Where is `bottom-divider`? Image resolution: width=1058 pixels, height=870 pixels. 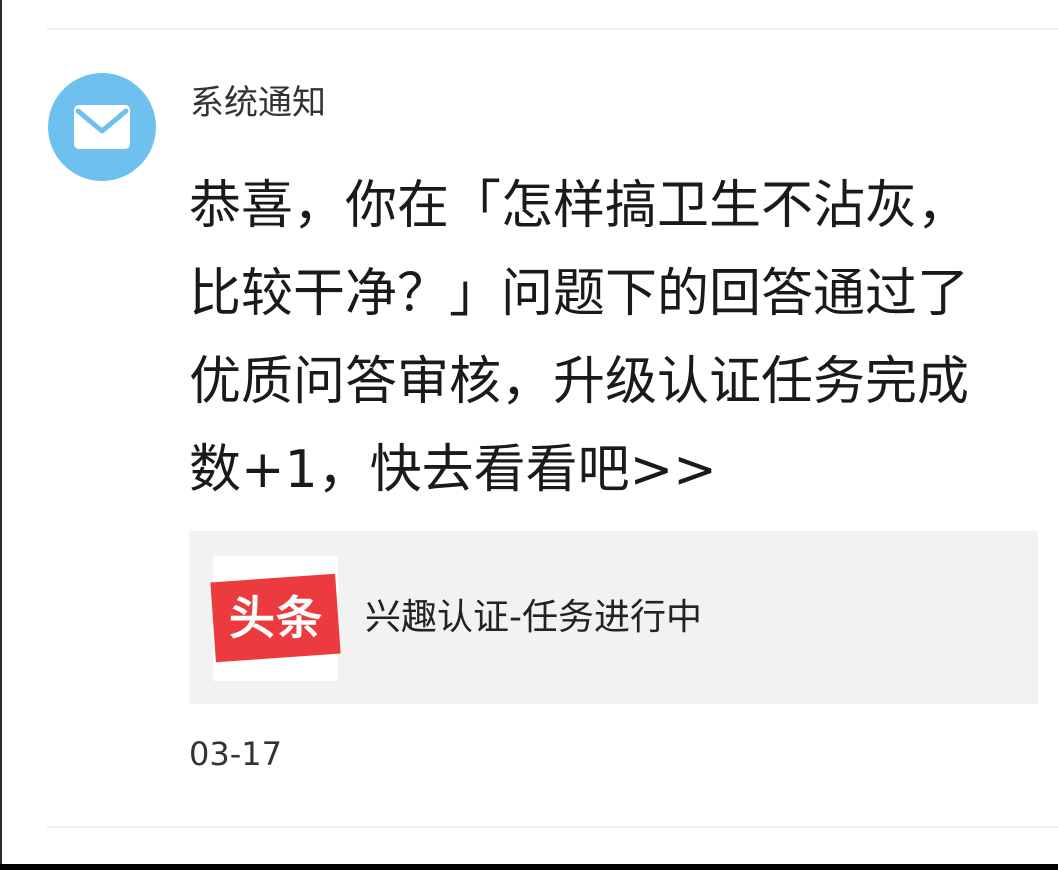 bottom-divider is located at coordinates (552, 827).